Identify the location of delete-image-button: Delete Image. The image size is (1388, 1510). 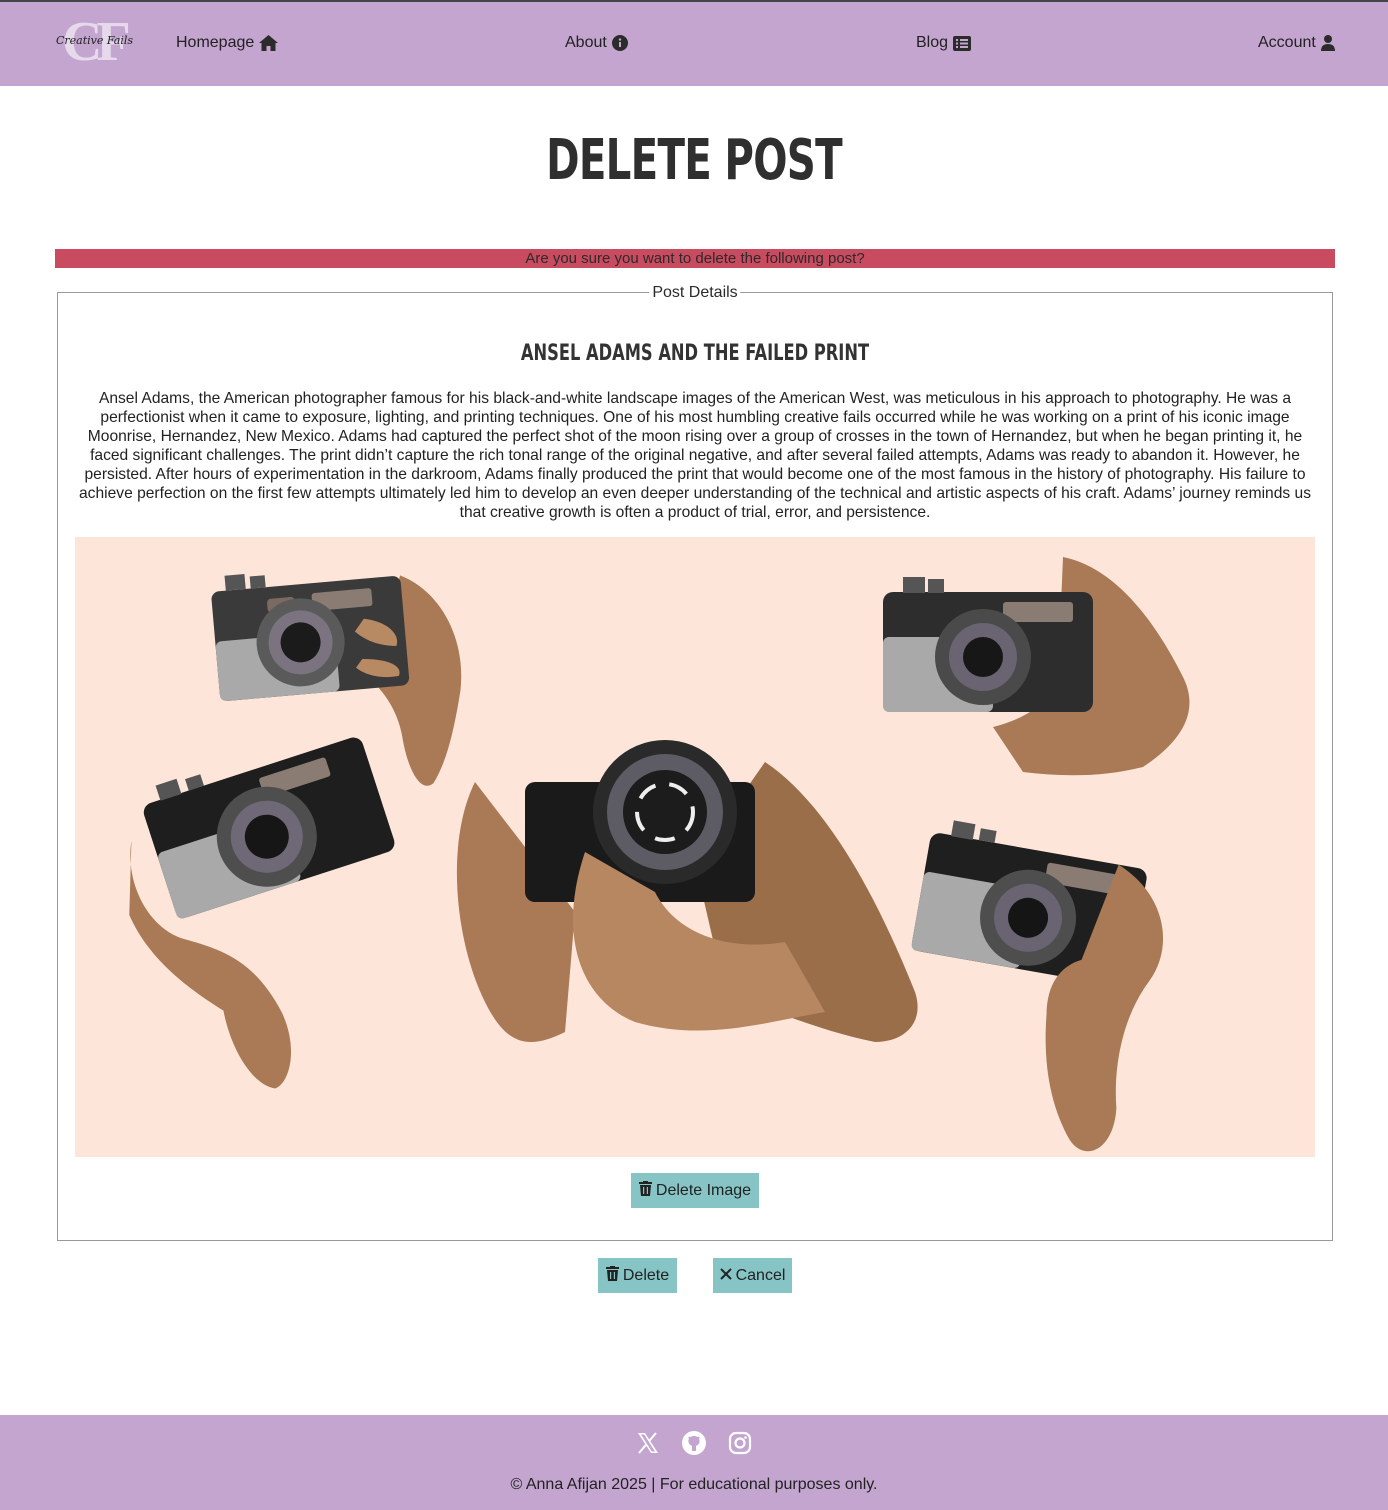
(695, 1190).